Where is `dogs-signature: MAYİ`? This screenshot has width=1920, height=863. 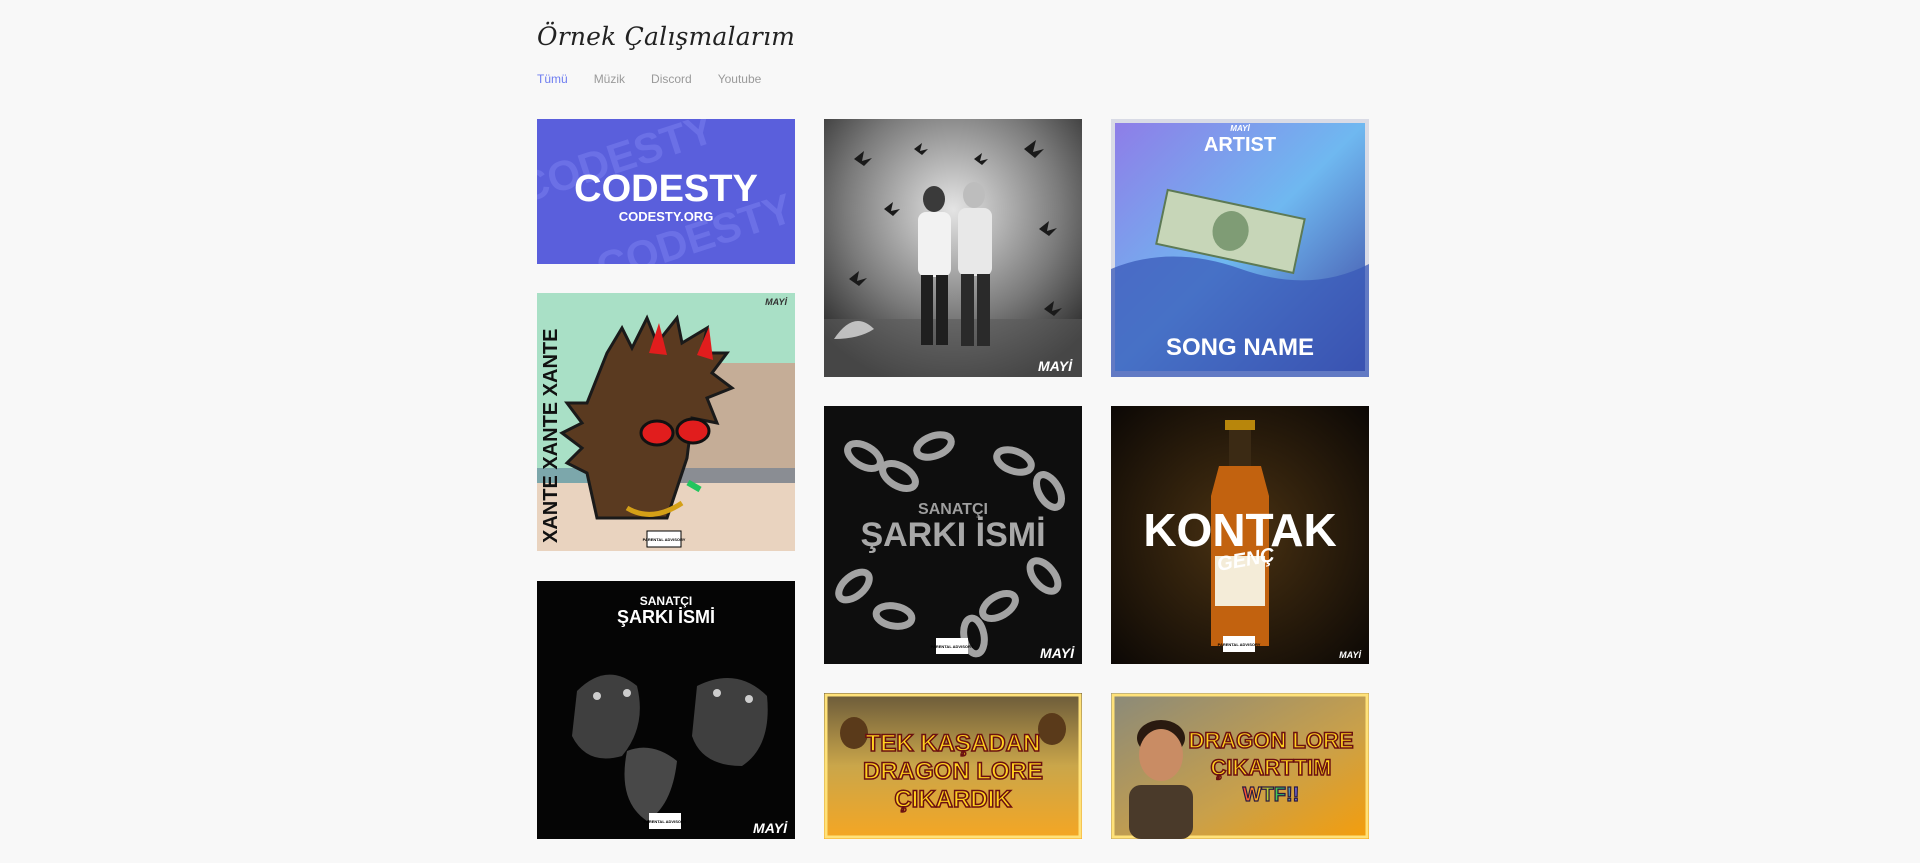
dogs-signature: MAYİ is located at coordinates (770, 828).